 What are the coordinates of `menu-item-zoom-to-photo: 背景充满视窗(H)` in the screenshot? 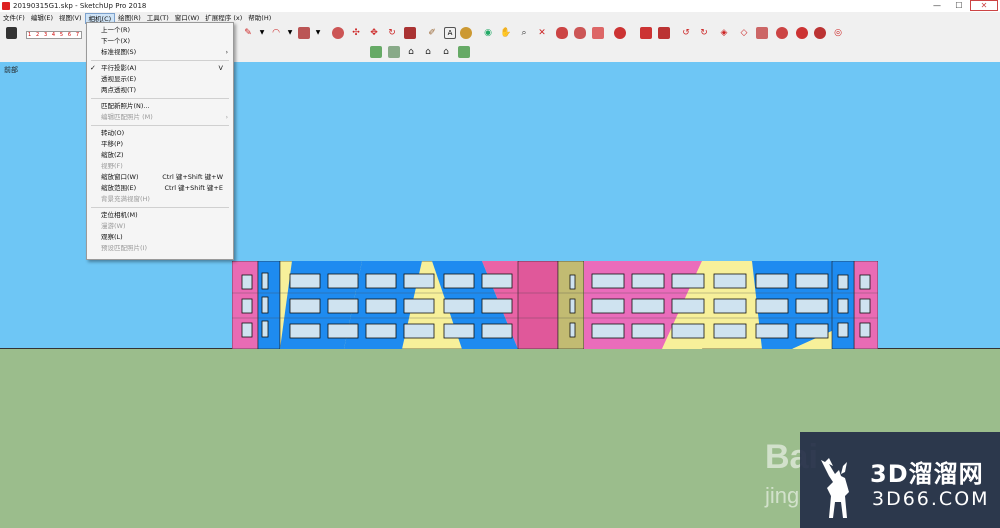 It's located at (125, 199).